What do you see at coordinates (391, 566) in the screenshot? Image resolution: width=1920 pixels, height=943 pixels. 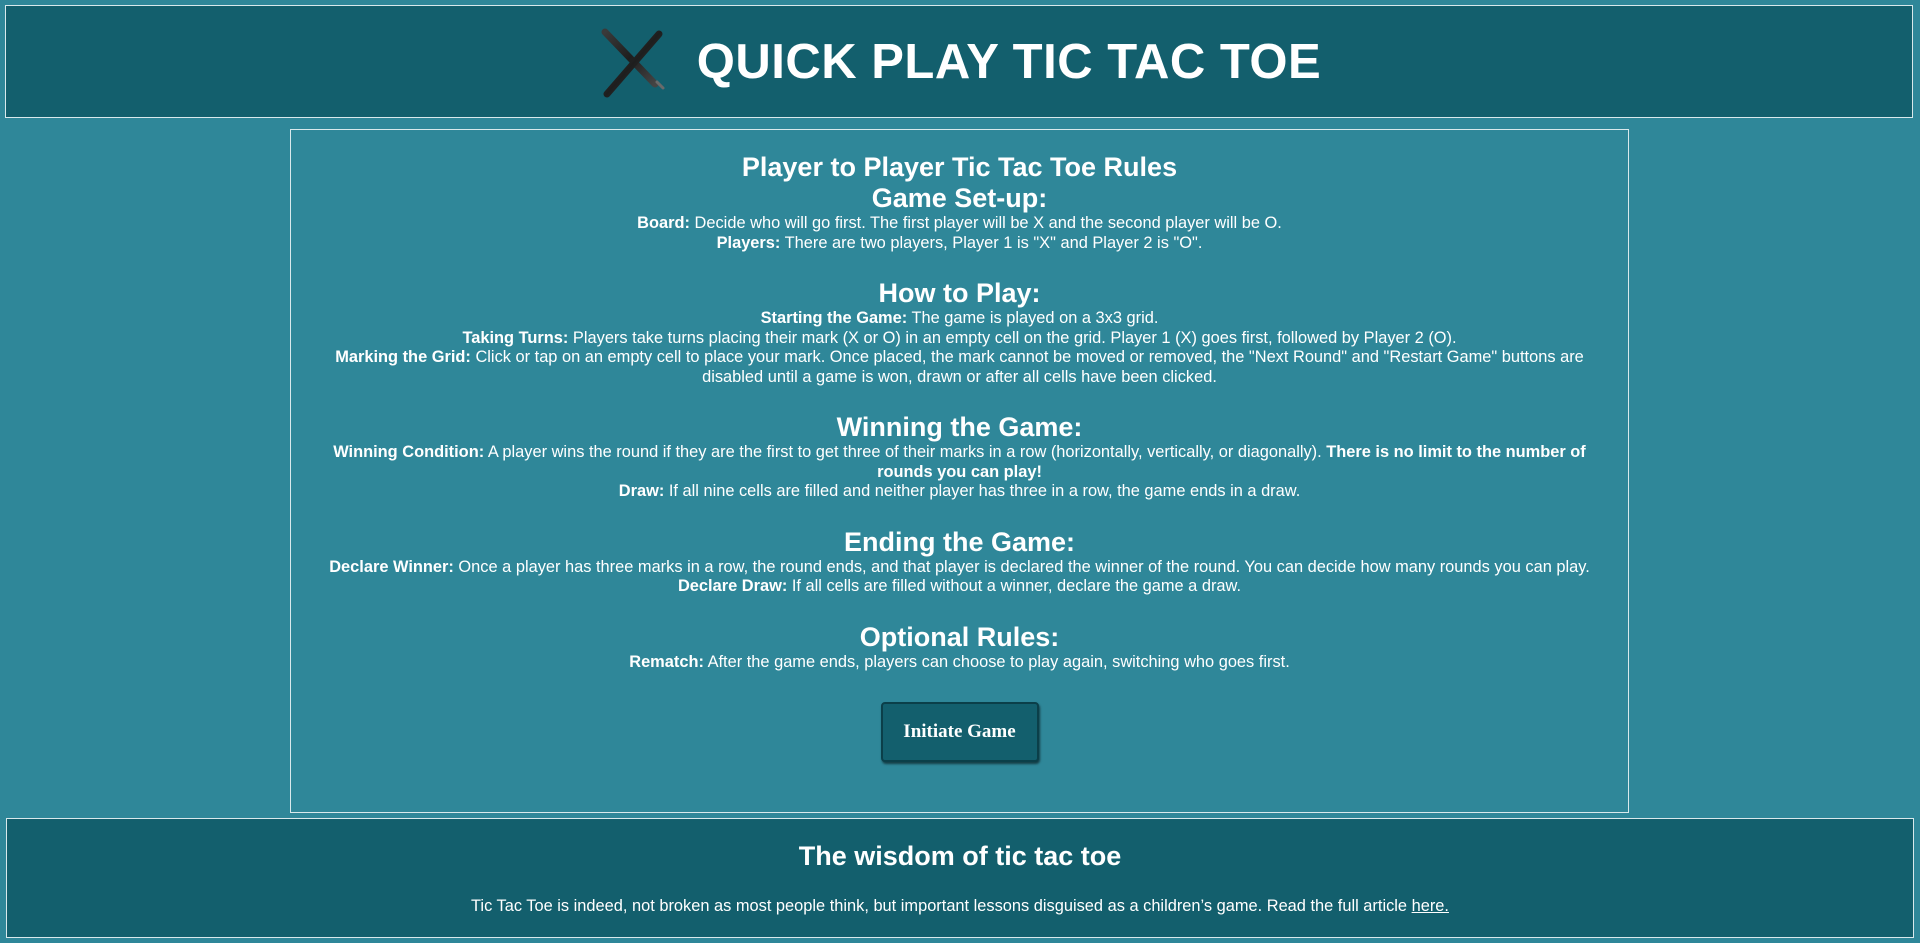 I see `rule-label: Declare Winner:` at bounding box center [391, 566].